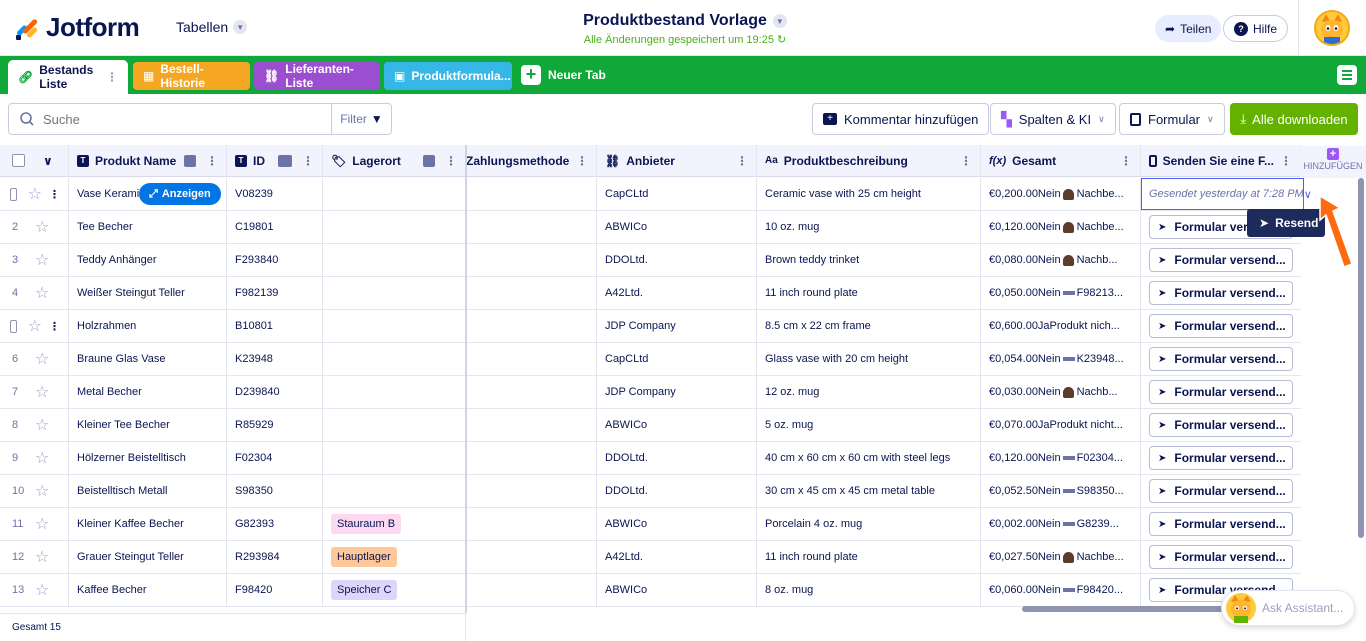  Describe the element at coordinates (275, 458) in the screenshot. I see `cell-id: F02304` at that location.